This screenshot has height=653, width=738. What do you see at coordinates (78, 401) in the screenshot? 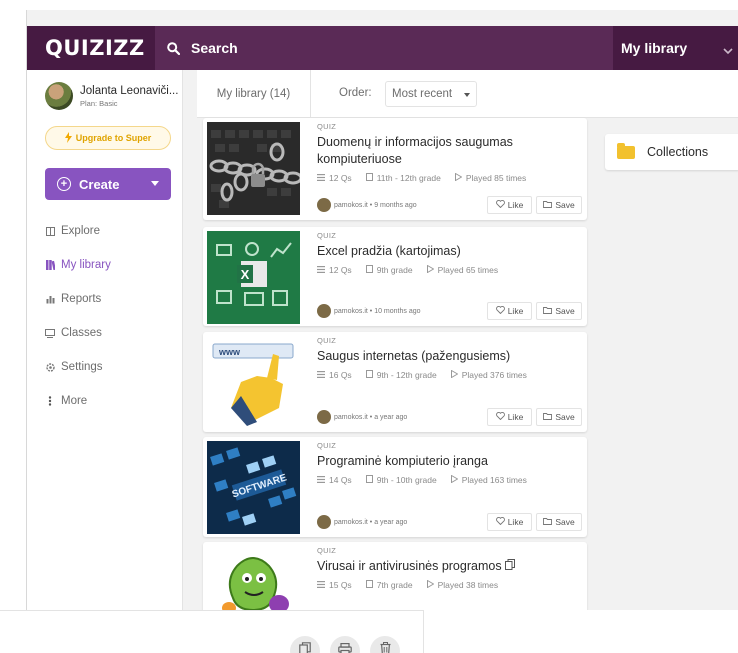
I see `sidebar-item-more: More` at bounding box center [78, 401].